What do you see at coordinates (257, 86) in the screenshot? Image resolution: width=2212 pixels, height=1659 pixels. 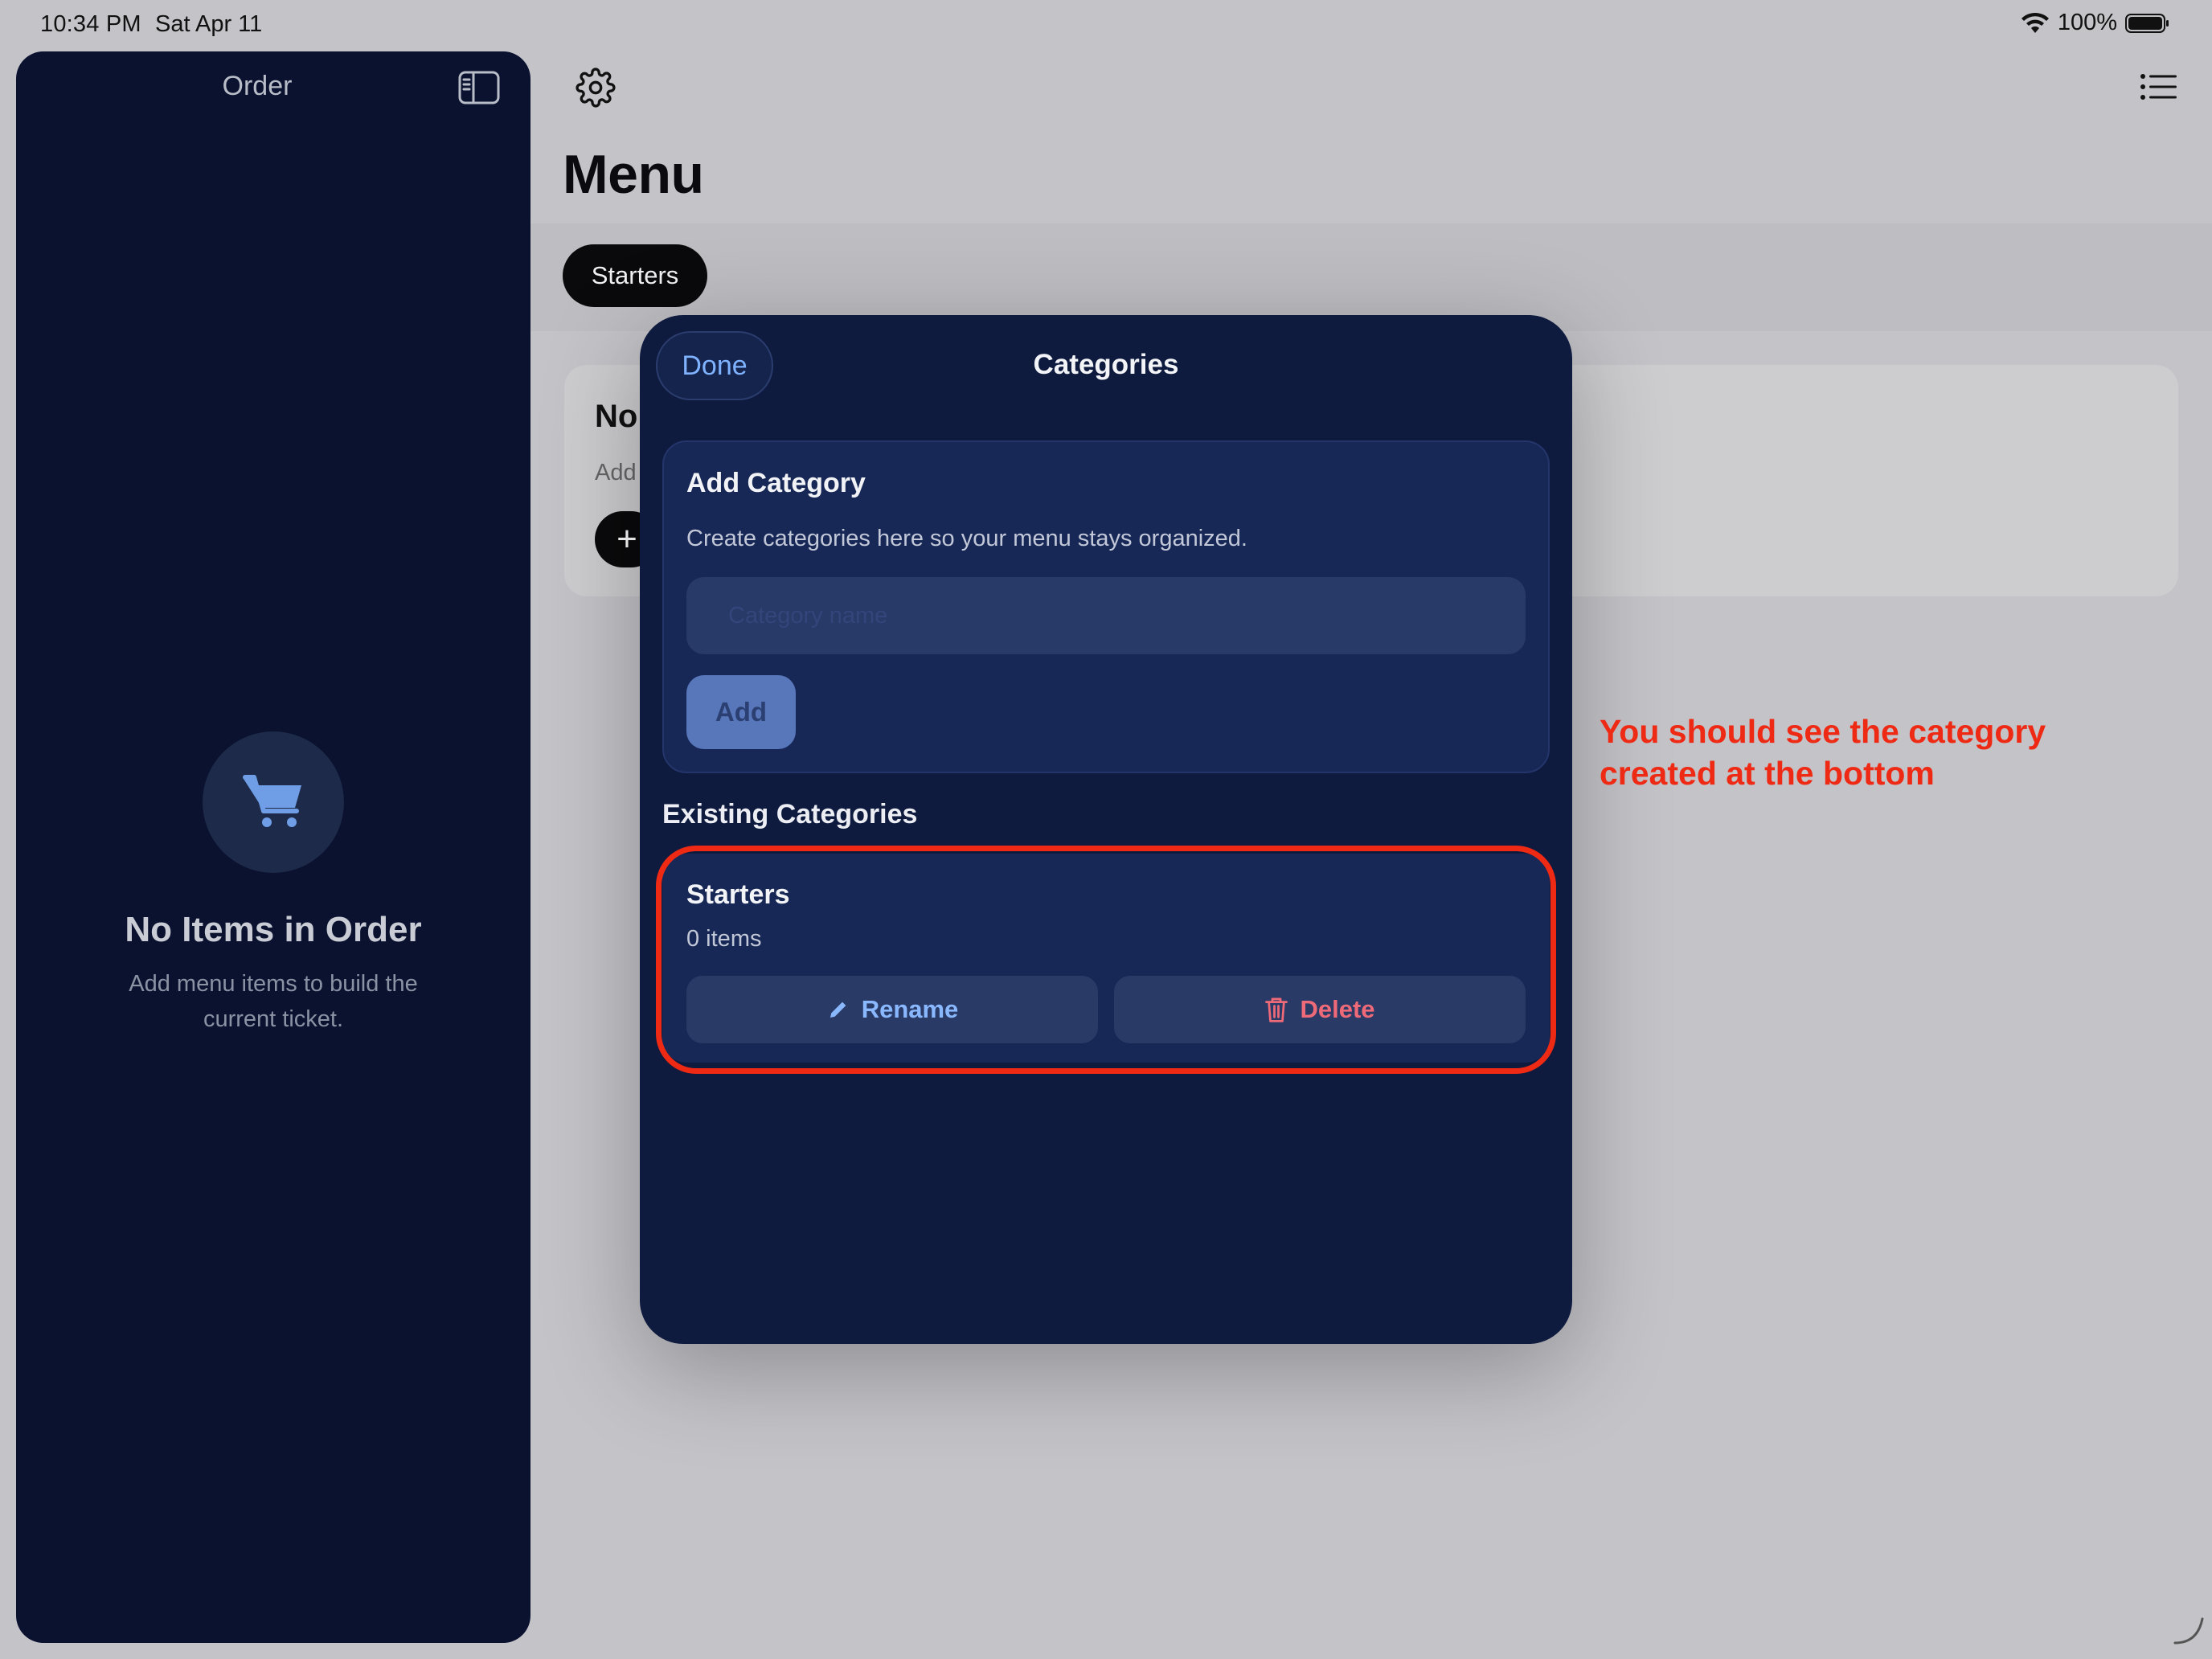 I see `sidebar-title: Order` at bounding box center [257, 86].